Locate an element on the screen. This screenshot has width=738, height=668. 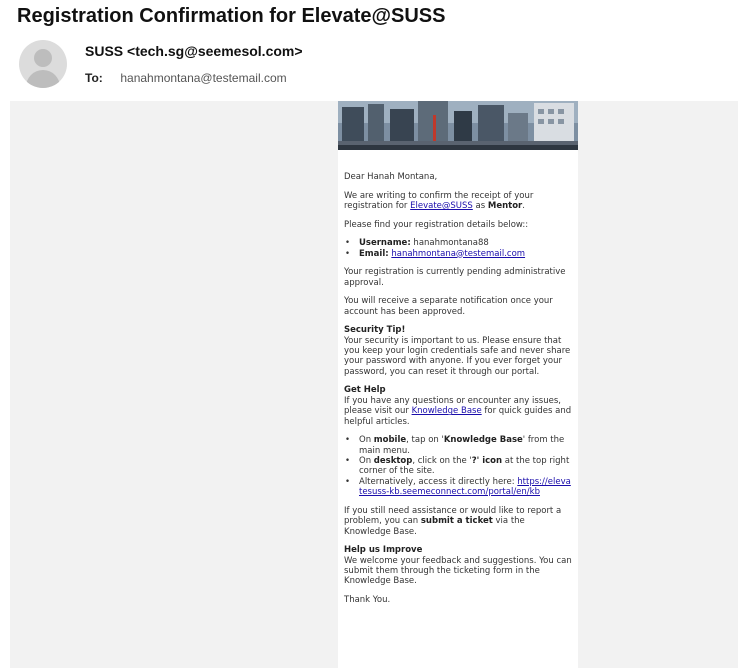
sender-address: SUSS <tech.sg@seemesol.com> is located at coordinates (194, 51).